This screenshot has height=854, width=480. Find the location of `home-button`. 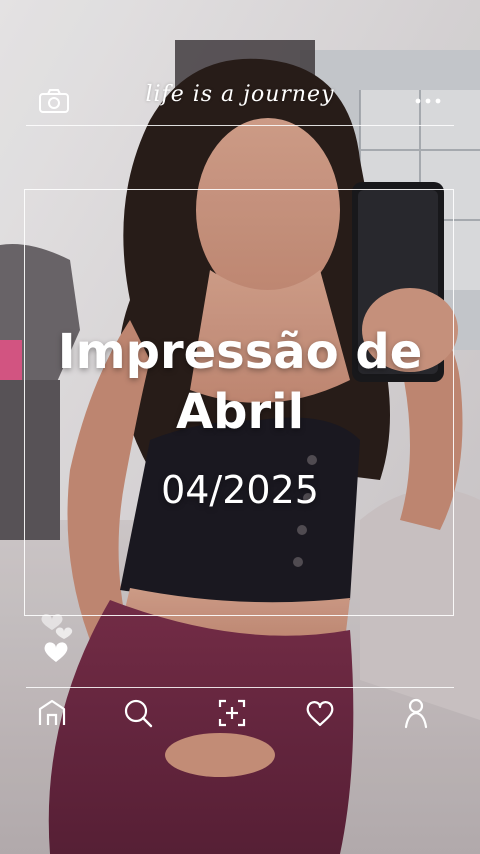

home-button is located at coordinates (52, 713).